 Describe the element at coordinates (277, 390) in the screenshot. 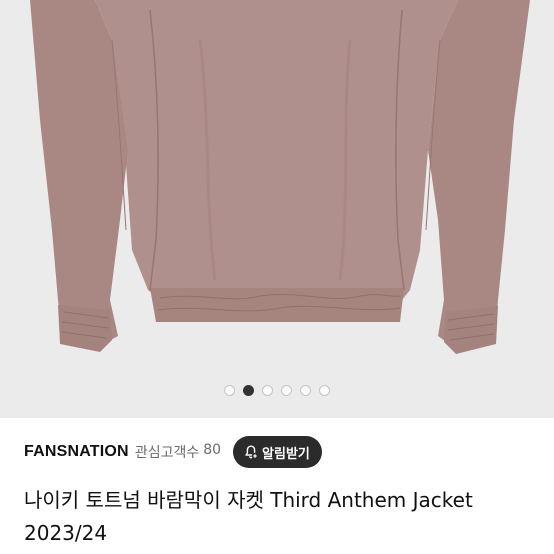

I see `carousel-indicator` at that location.